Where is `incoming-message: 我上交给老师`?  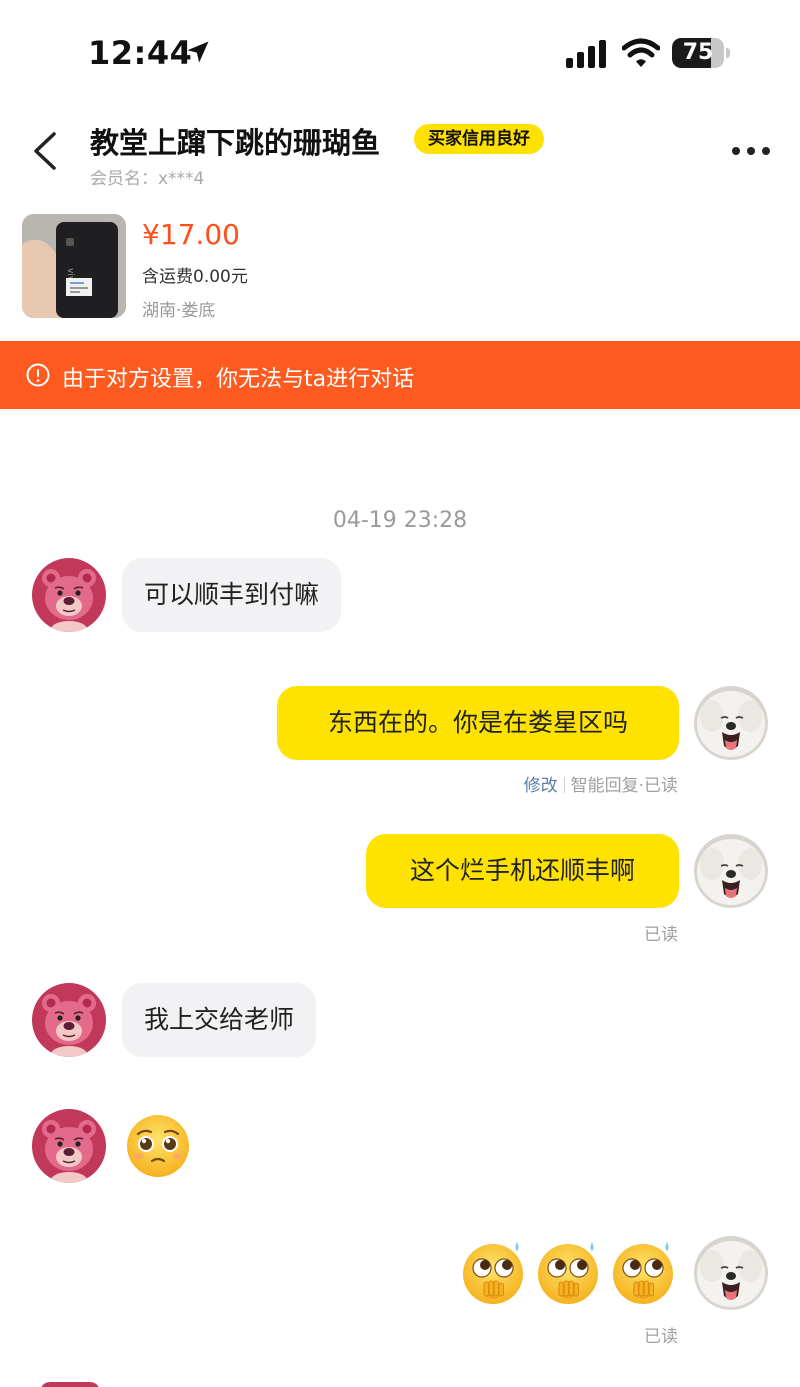
incoming-message: 我上交给老师 is located at coordinates (219, 1020).